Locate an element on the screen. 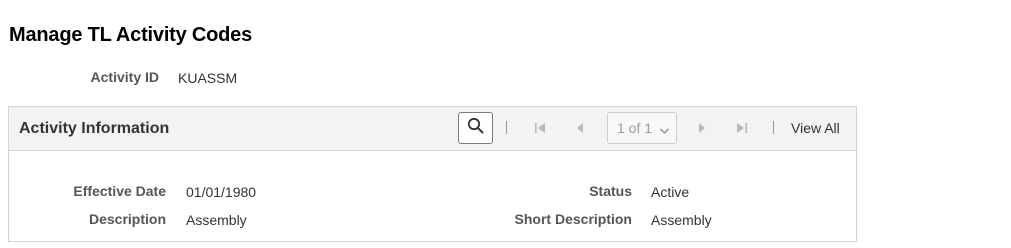 The width and height of the screenshot is (1011, 248). section-header: Activity Information 1 of 1 View All is located at coordinates (432, 129).